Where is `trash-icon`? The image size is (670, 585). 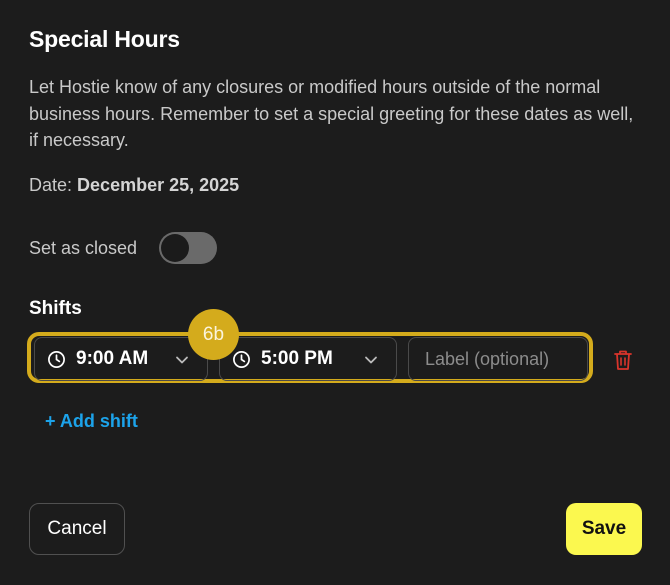
trash-icon is located at coordinates (623, 360).